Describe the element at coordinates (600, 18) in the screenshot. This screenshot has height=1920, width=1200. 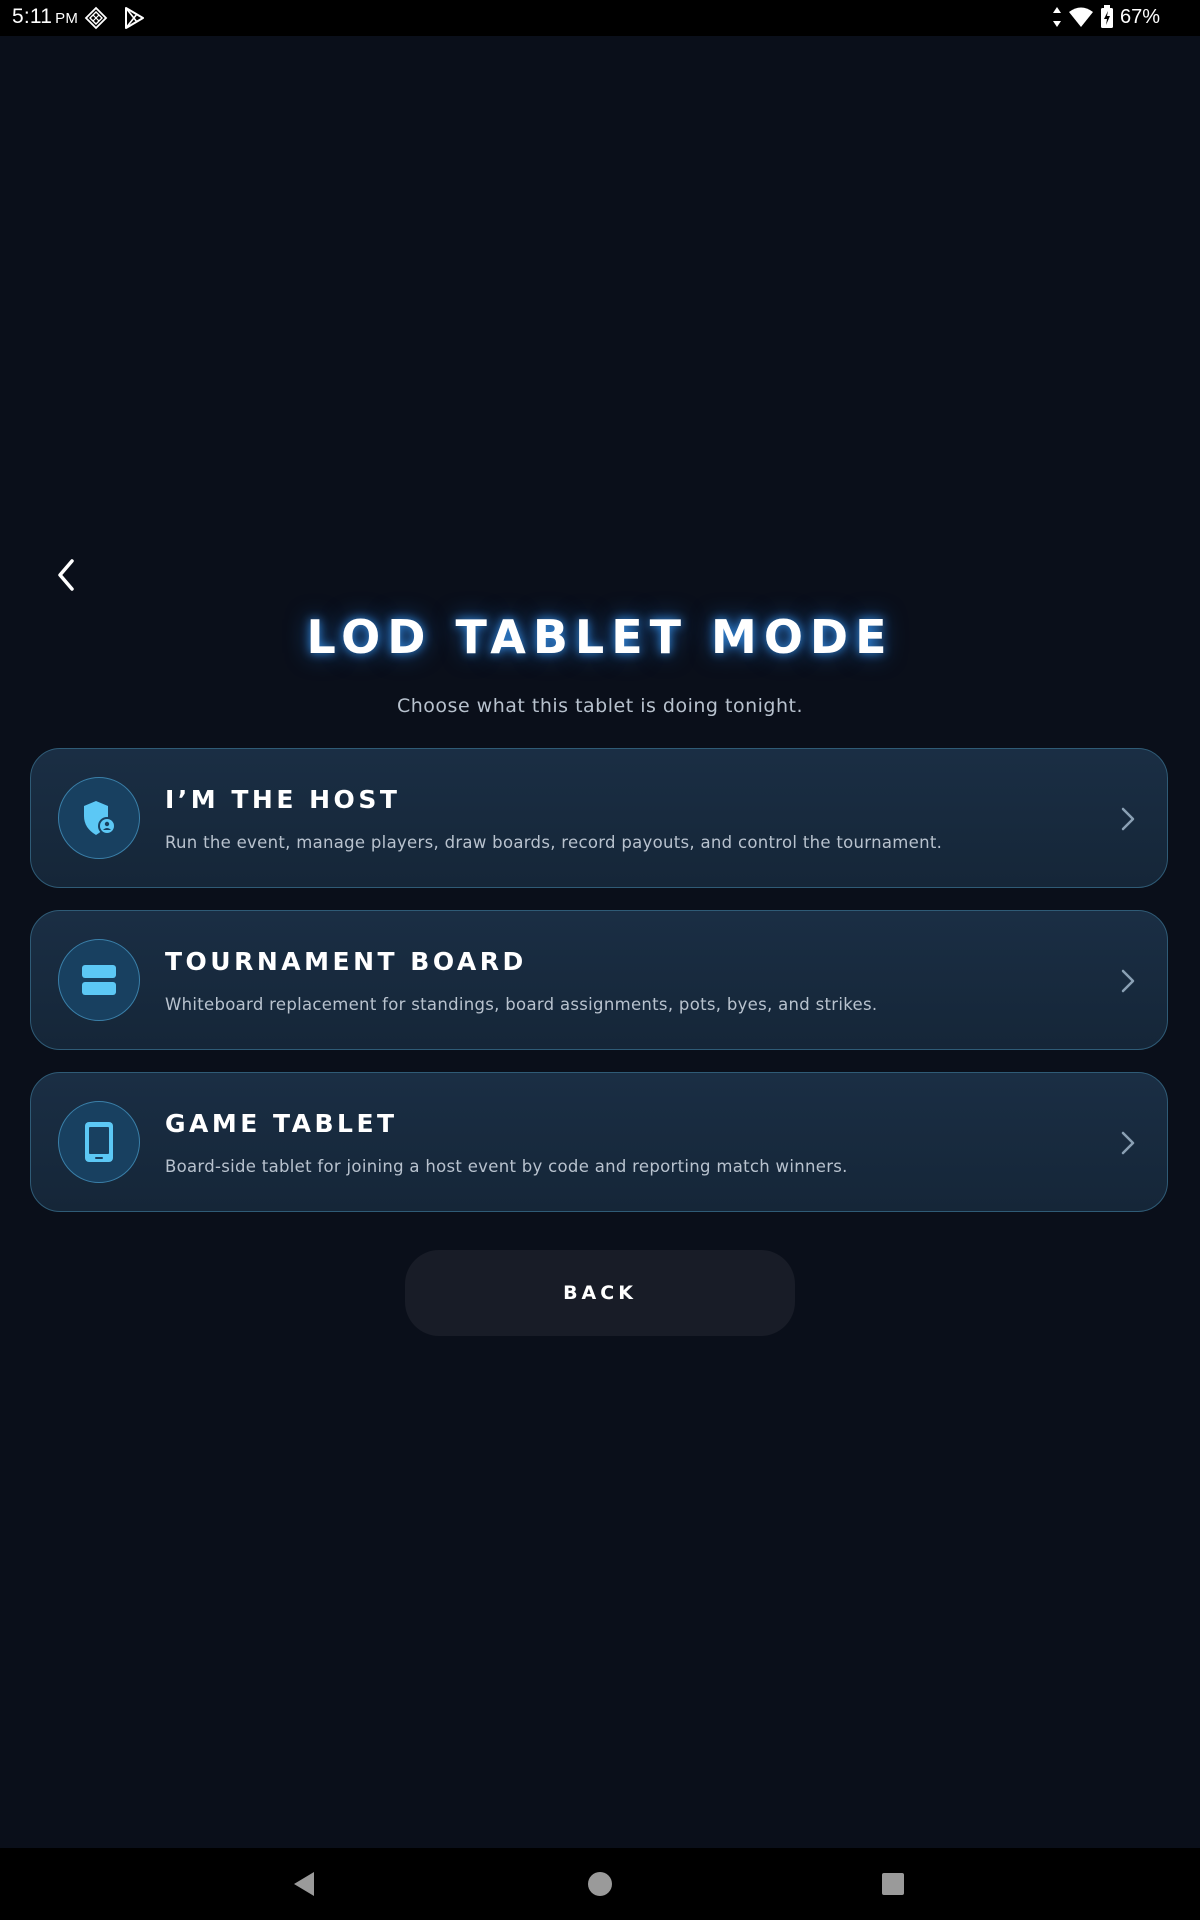
I see `status-bar: 5:11 PM 67%` at that location.